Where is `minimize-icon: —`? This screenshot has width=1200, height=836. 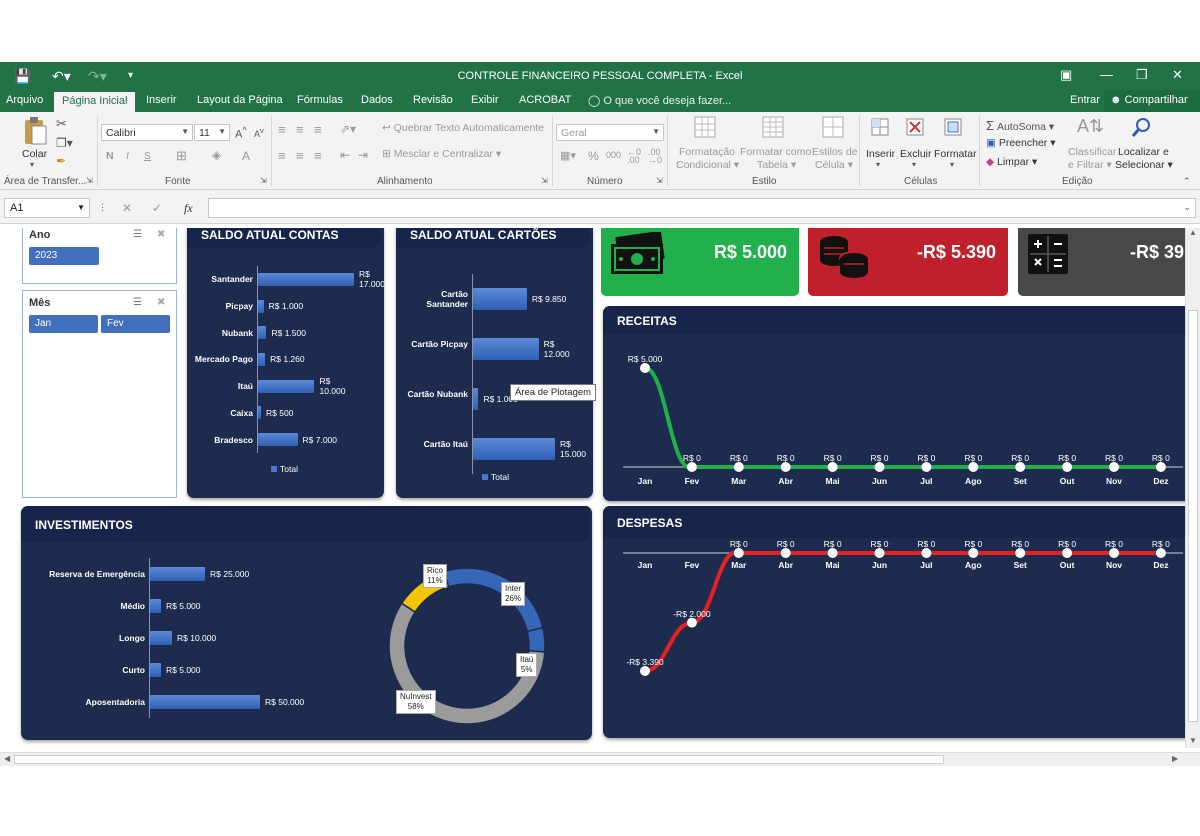
minimize-icon: — is located at coordinates (1106, 74).